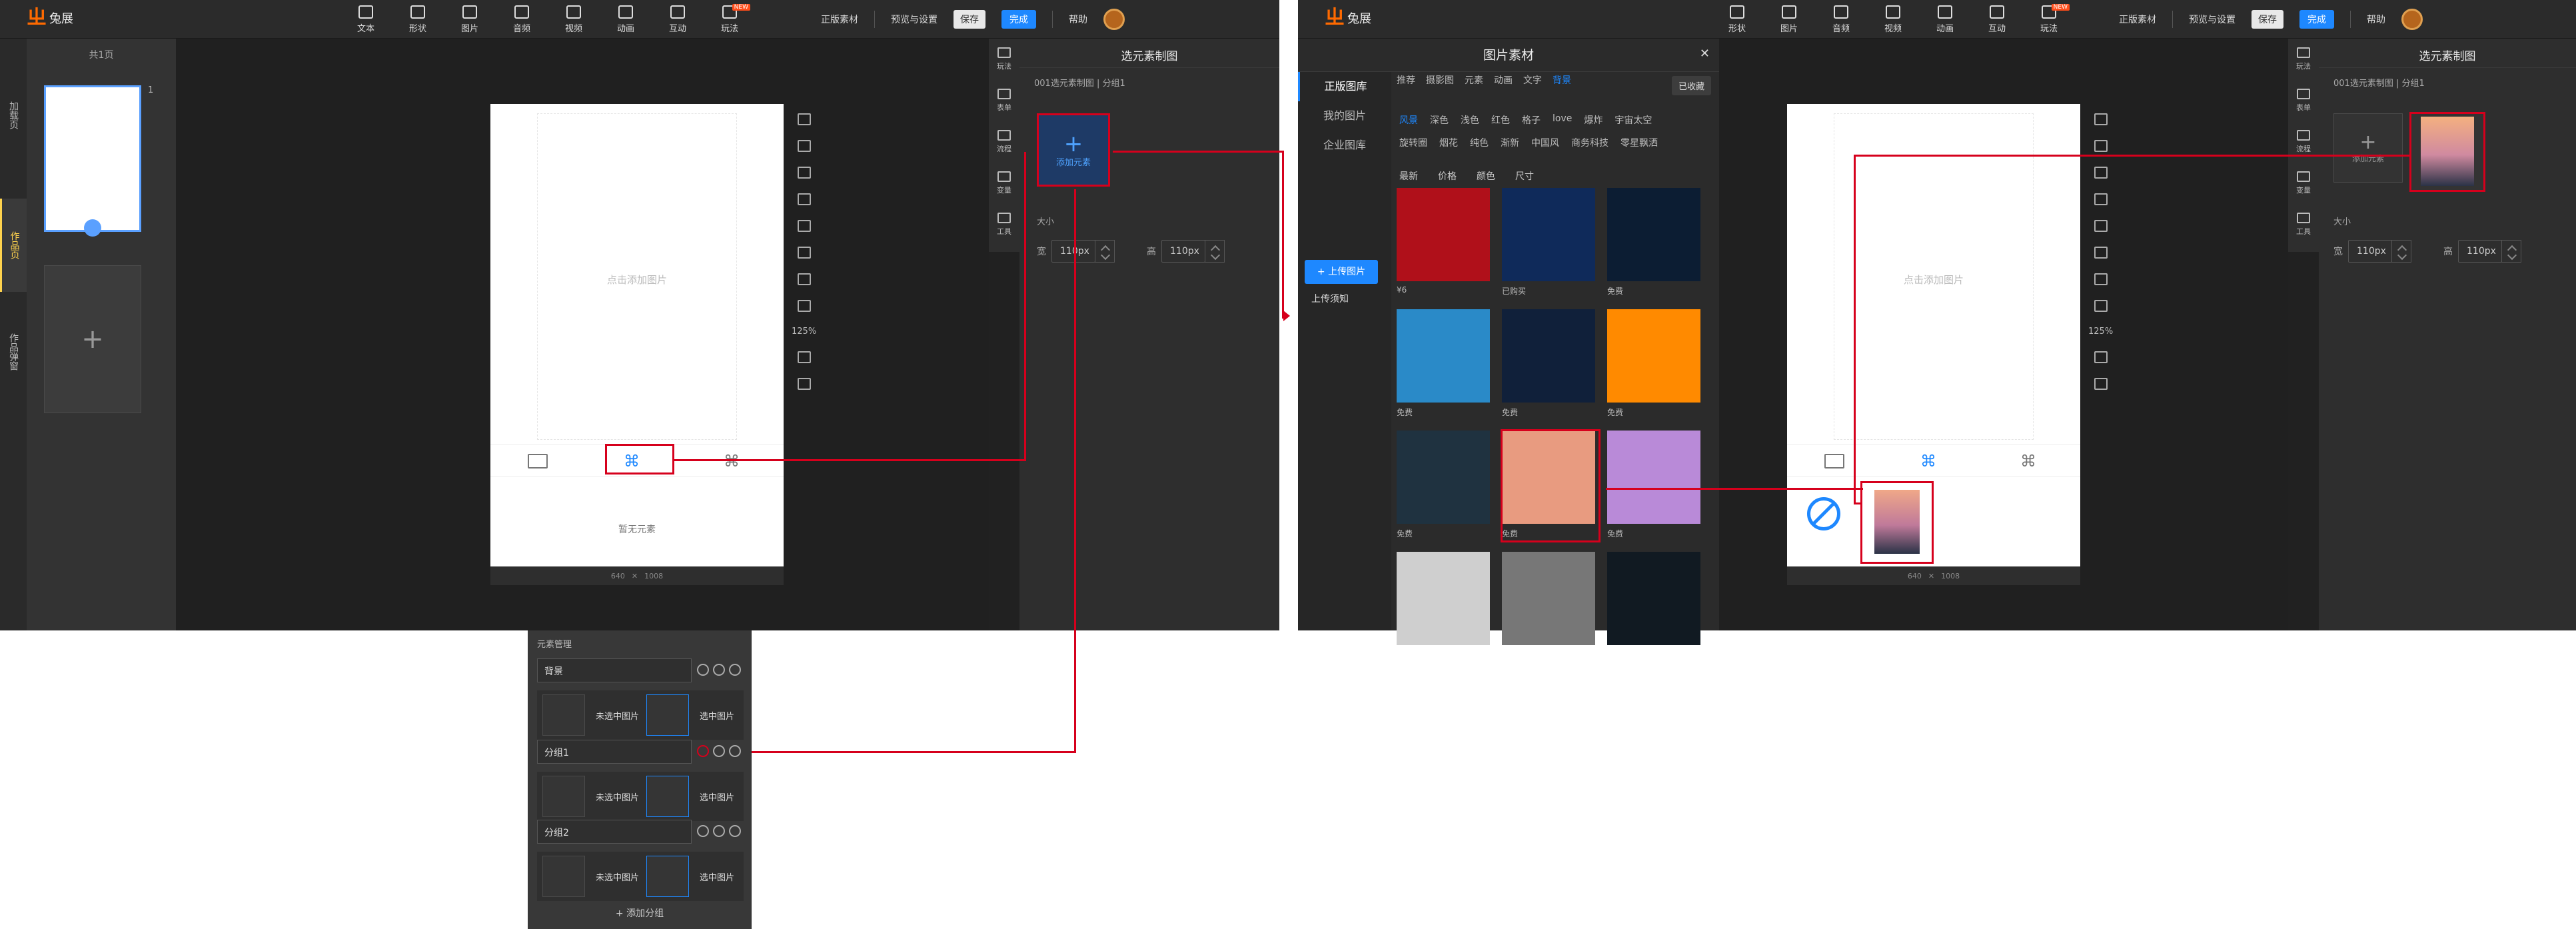 Image resolution: width=2576 pixels, height=929 pixels. What do you see at coordinates (1504, 80) in the screenshot?
I see `cat-animation: 动画` at bounding box center [1504, 80].